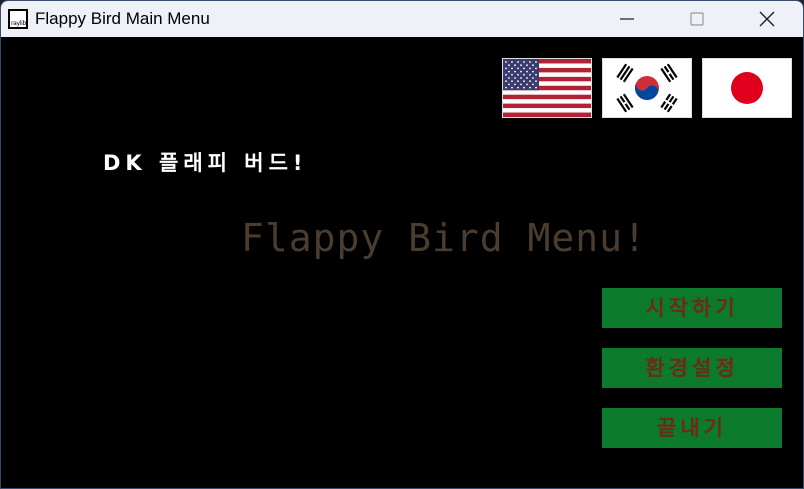 This screenshot has height=489, width=804. I want to click on close-button, so click(767, 19).